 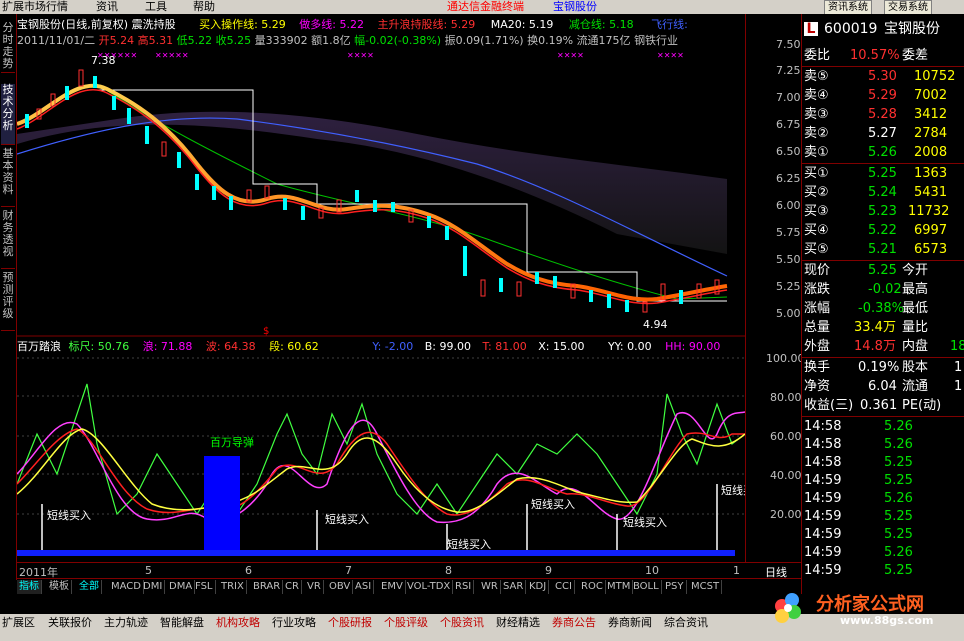 What do you see at coordinates (294, 623) in the screenshot?
I see `tab-industry: 行业攻略` at bounding box center [294, 623].